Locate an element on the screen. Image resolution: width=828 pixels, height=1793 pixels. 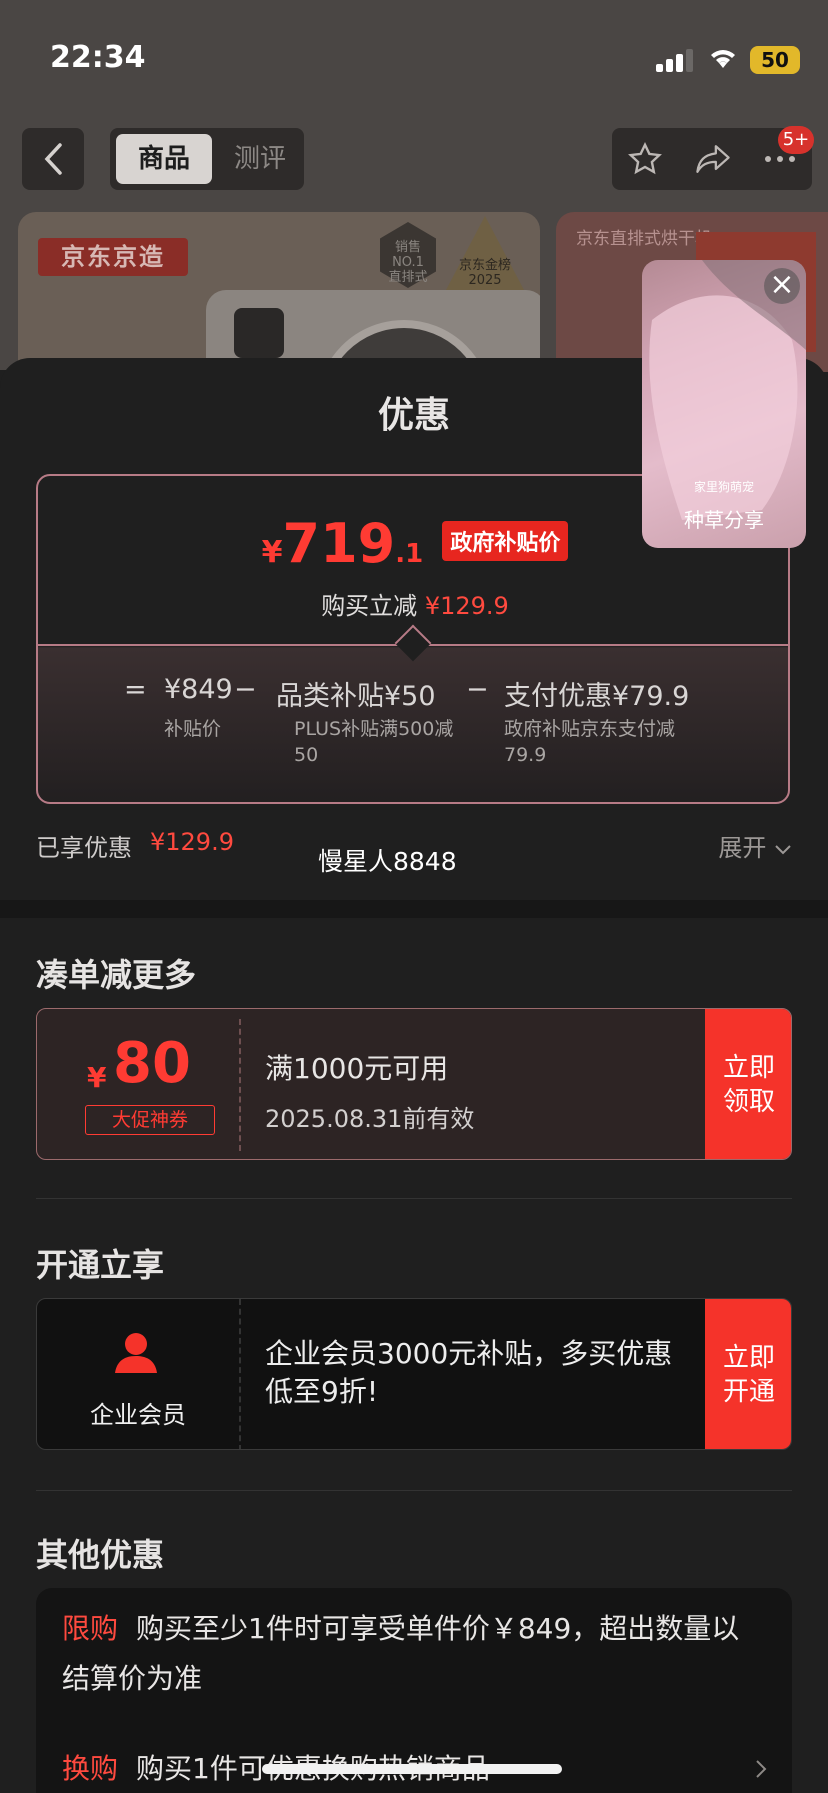
share-icon is located at coordinates (713, 159).